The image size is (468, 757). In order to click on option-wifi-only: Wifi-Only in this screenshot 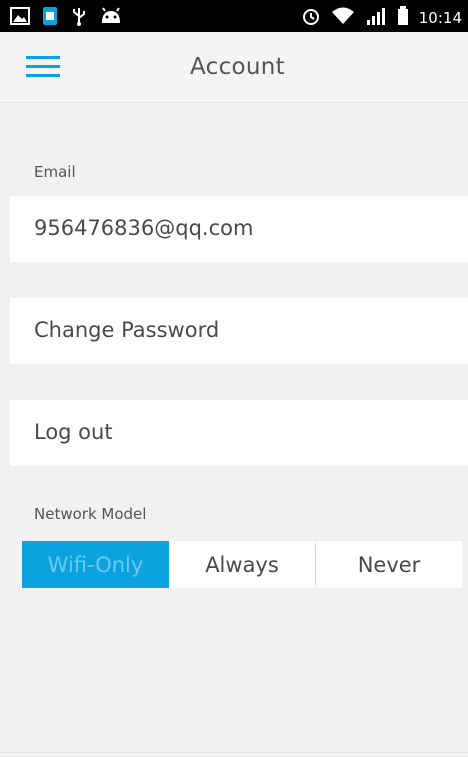, I will do `click(95, 564)`.